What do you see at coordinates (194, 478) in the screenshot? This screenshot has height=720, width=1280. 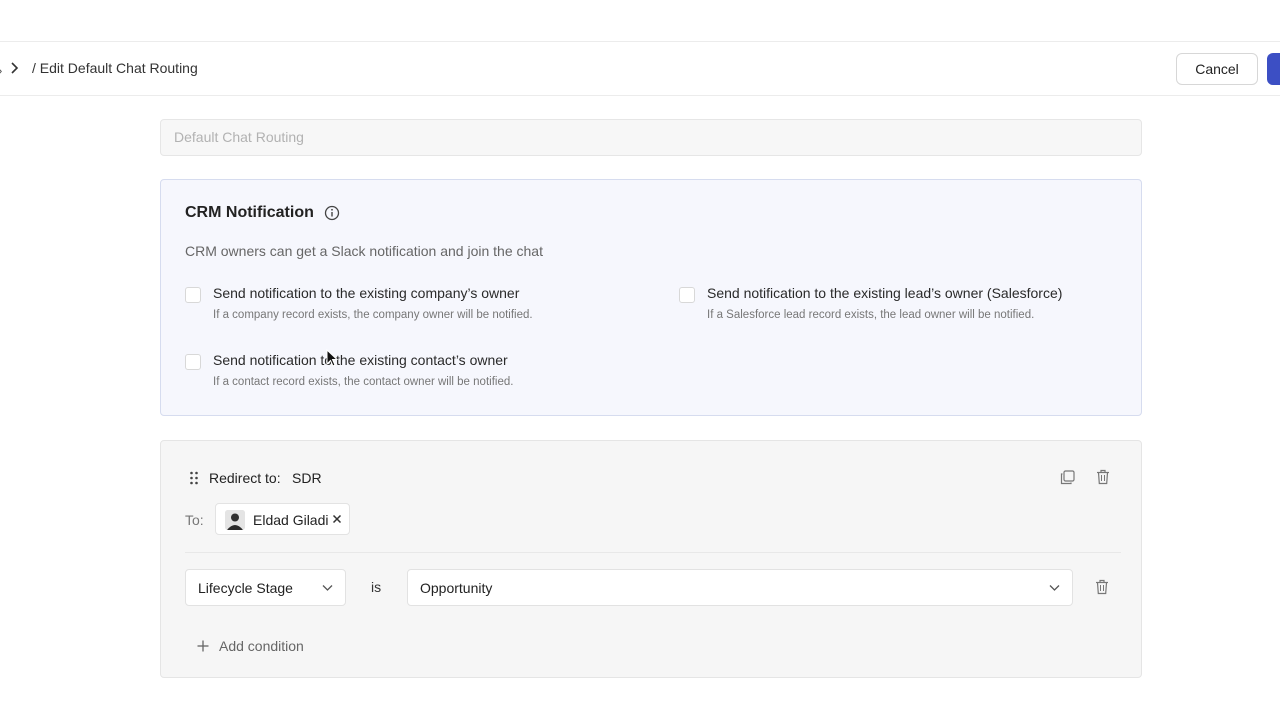 I see `drag-handle-icon` at bounding box center [194, 478].